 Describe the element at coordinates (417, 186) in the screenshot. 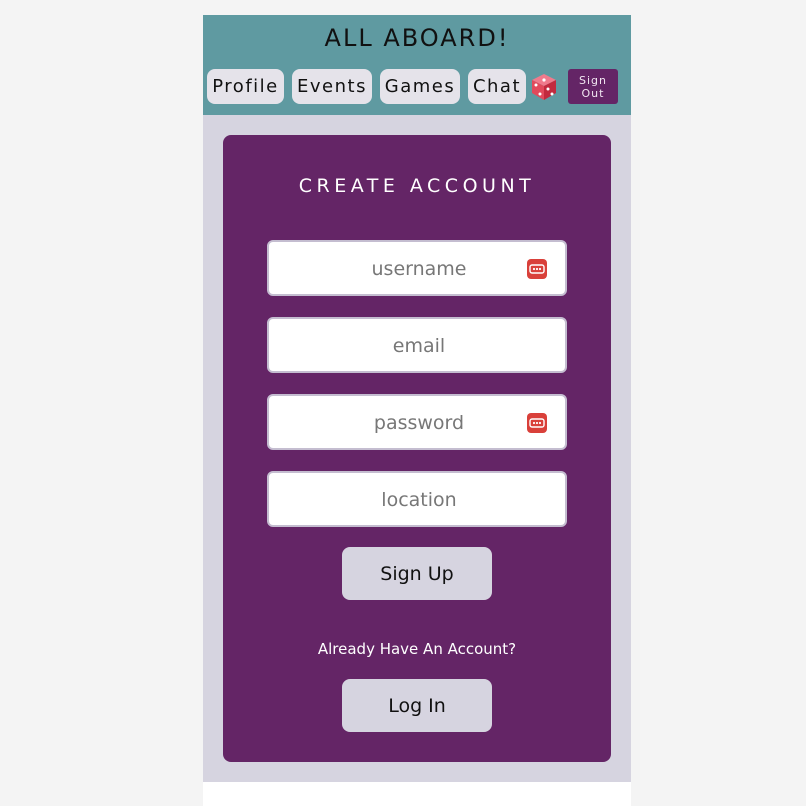

I see `form-title: CREATE ACCOUNT` at that location.